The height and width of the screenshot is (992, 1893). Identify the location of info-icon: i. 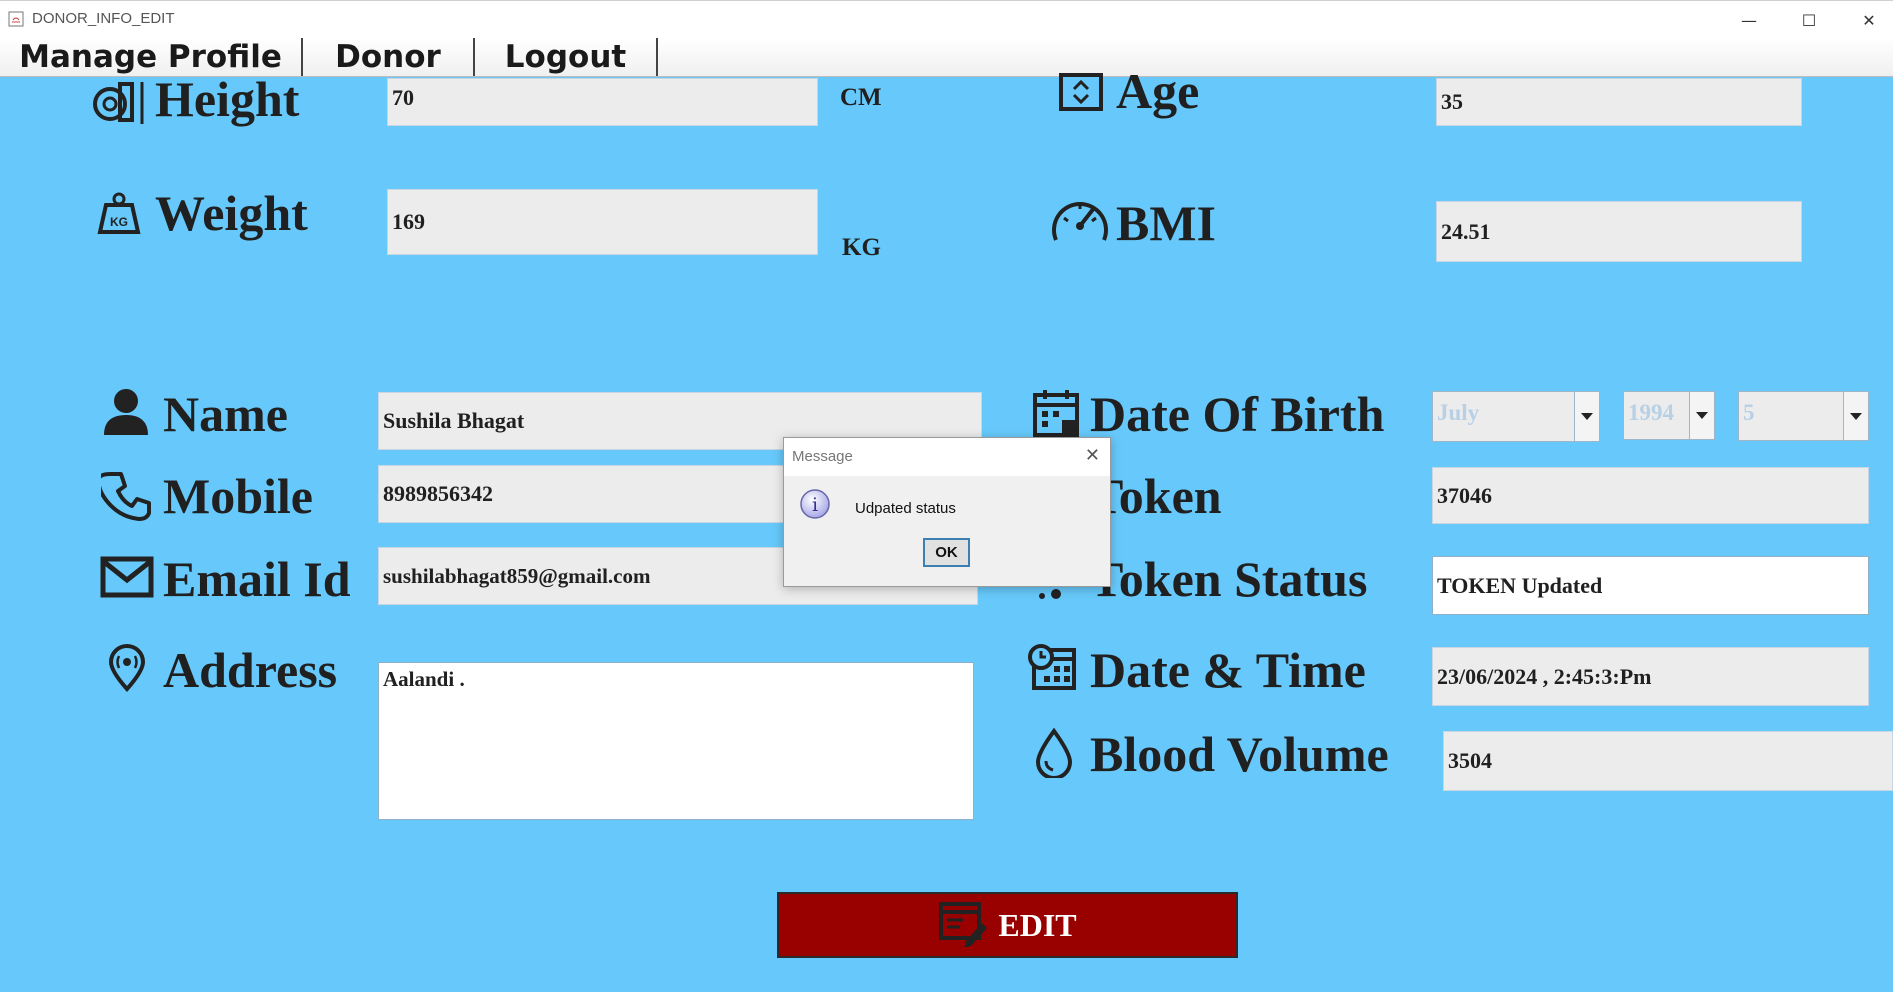
(815, 504).